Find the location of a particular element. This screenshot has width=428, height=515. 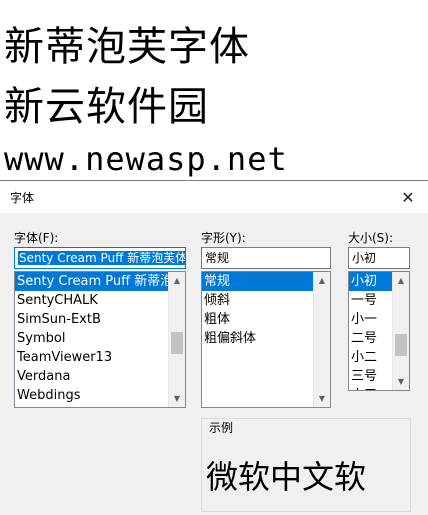

banner-line-2: 新云软件园 is located at coordinates (106, 107).